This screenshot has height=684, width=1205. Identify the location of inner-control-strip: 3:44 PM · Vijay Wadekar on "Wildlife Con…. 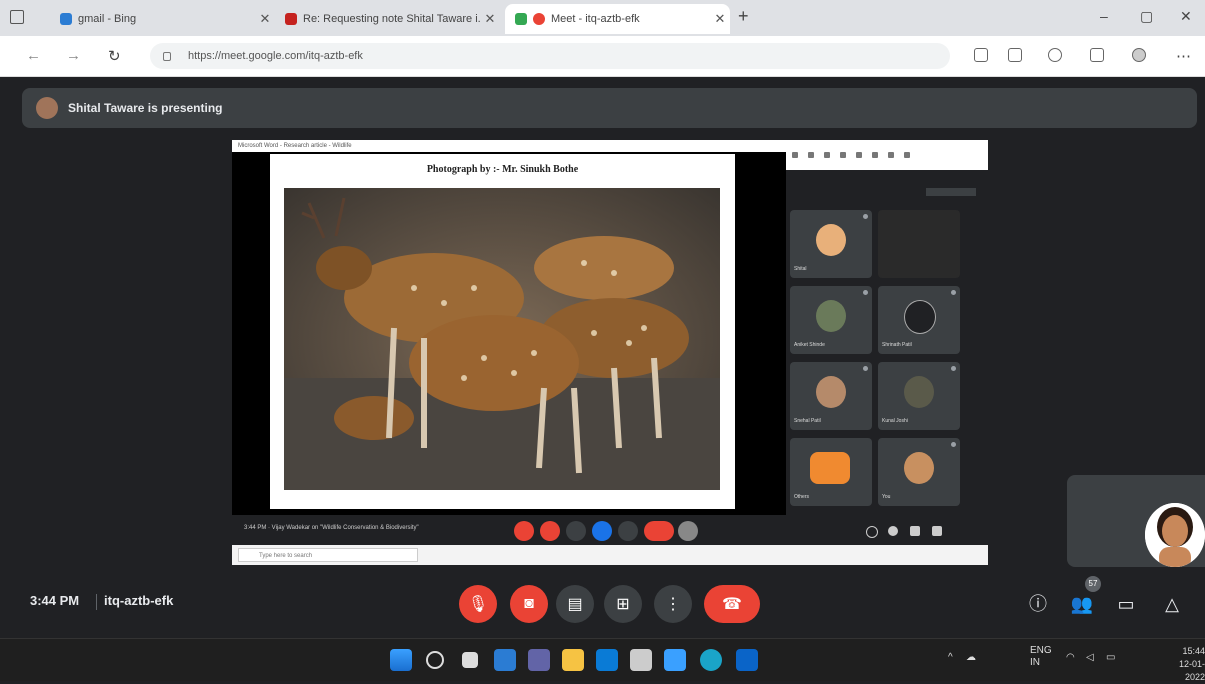
(610, 530).